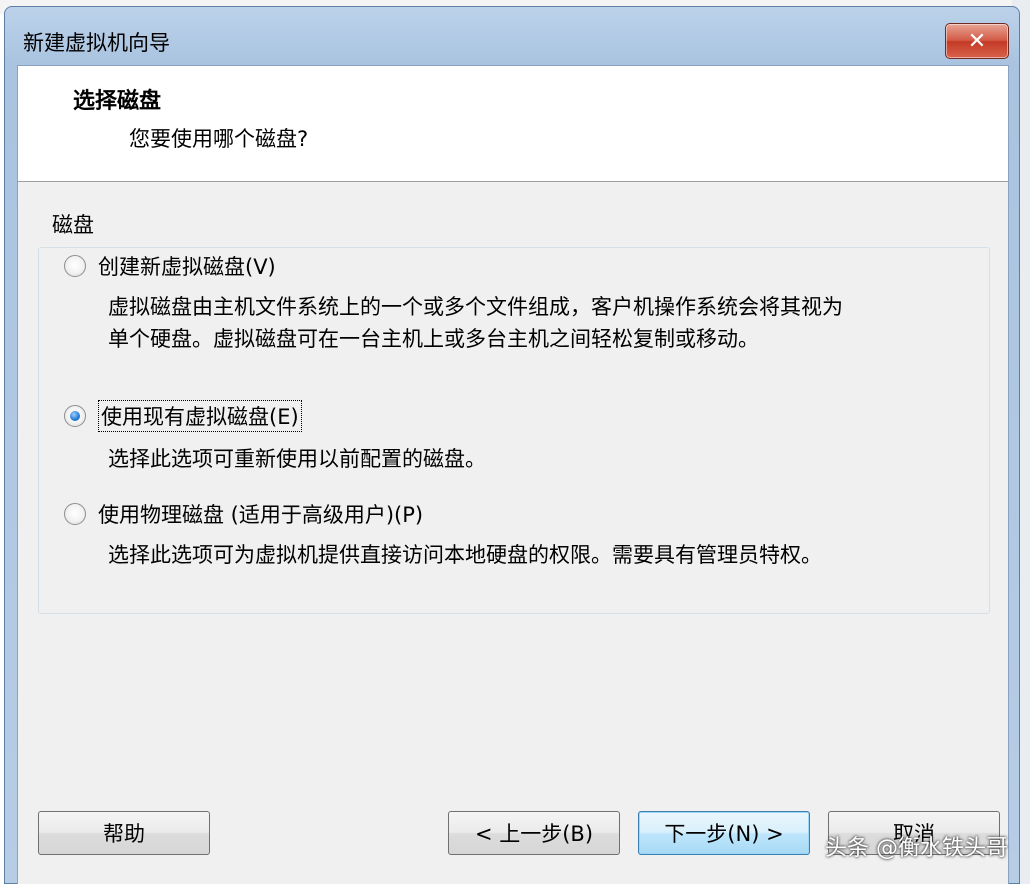  I want to click on radio-use-existing-disk: 使用现有虚拟磁盘(E), so click(183, 416).